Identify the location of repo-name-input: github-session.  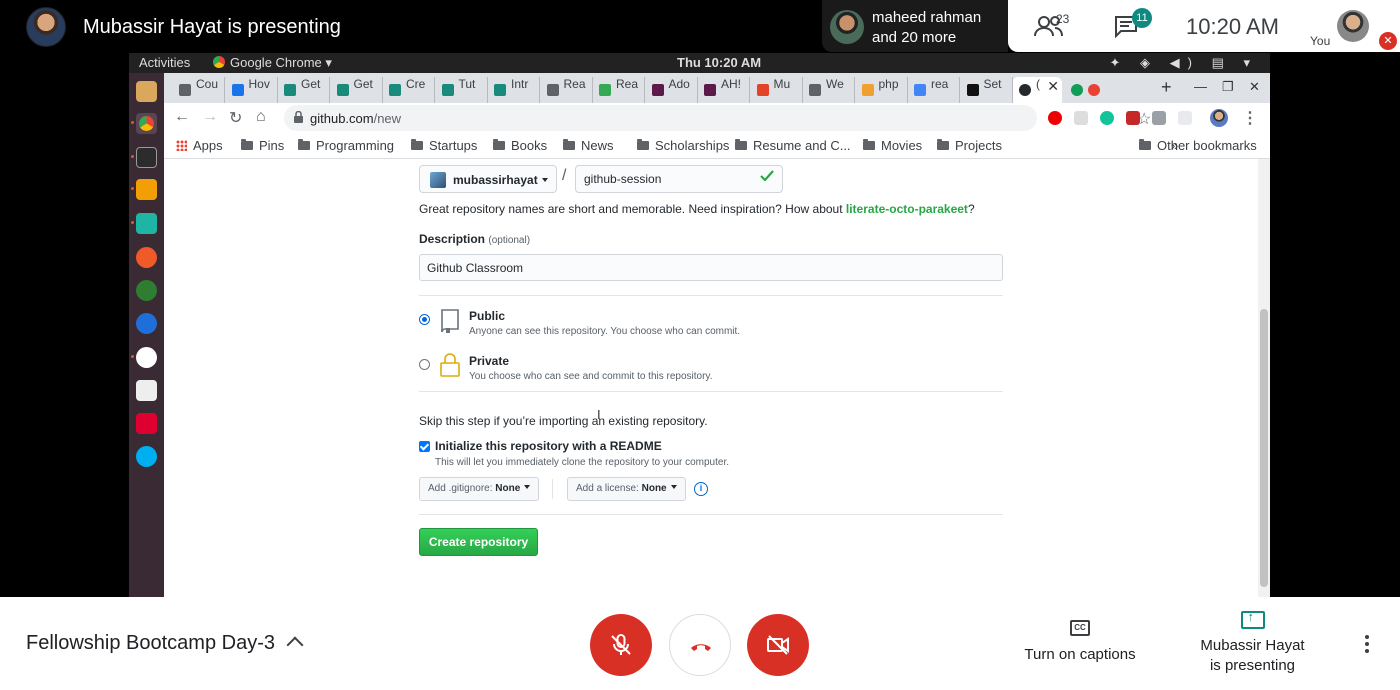
(679, 179).